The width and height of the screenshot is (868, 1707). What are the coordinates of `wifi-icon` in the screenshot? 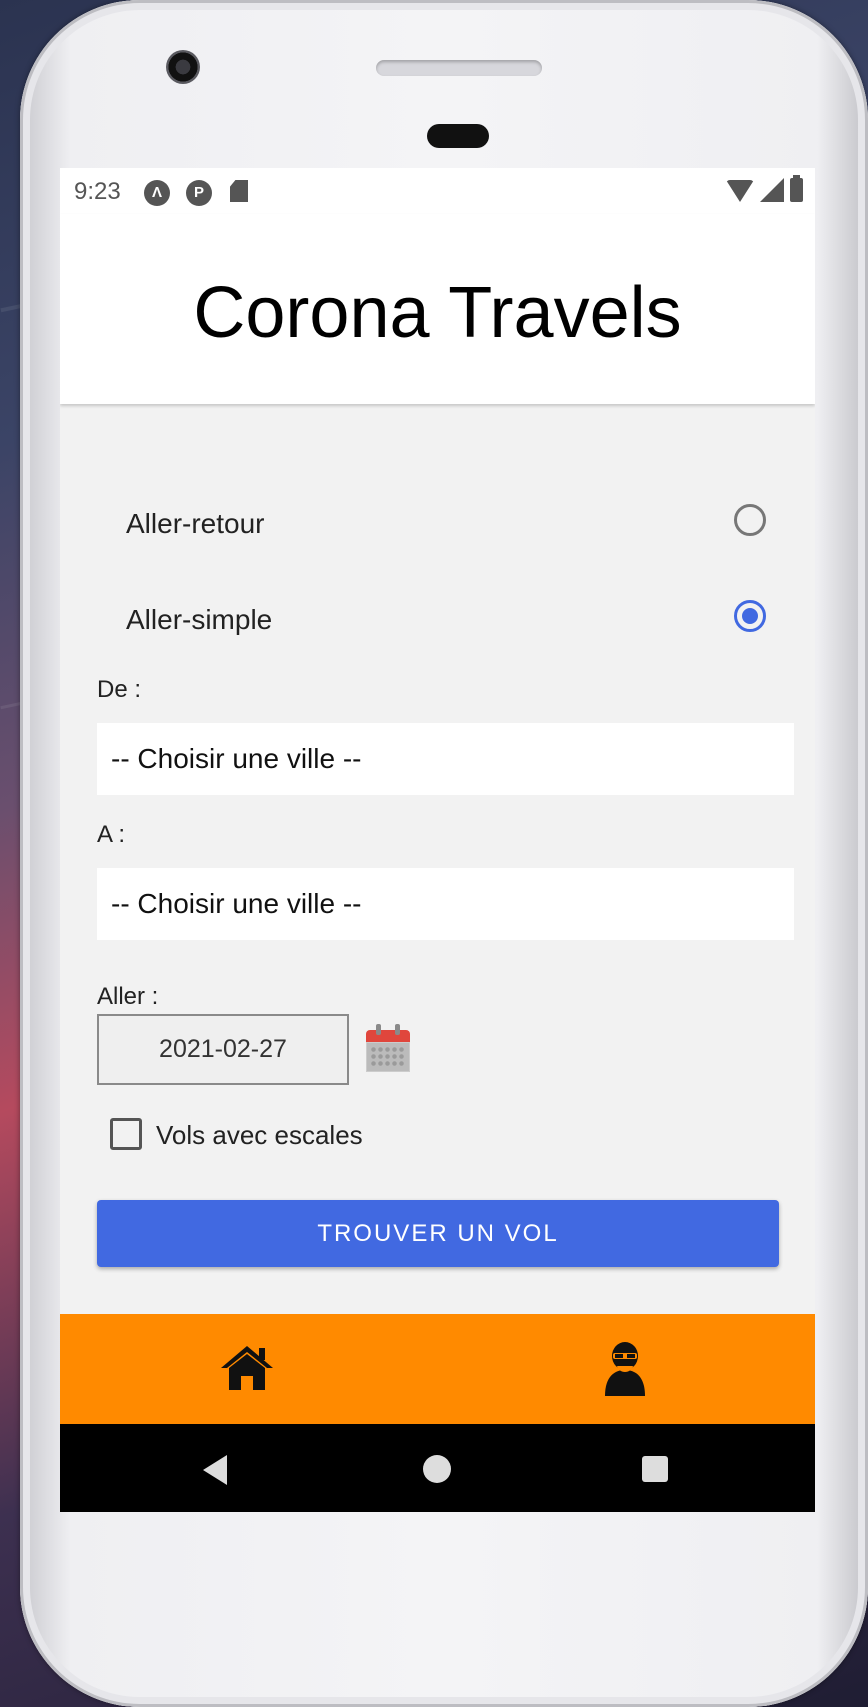 It's located at (740, 191).